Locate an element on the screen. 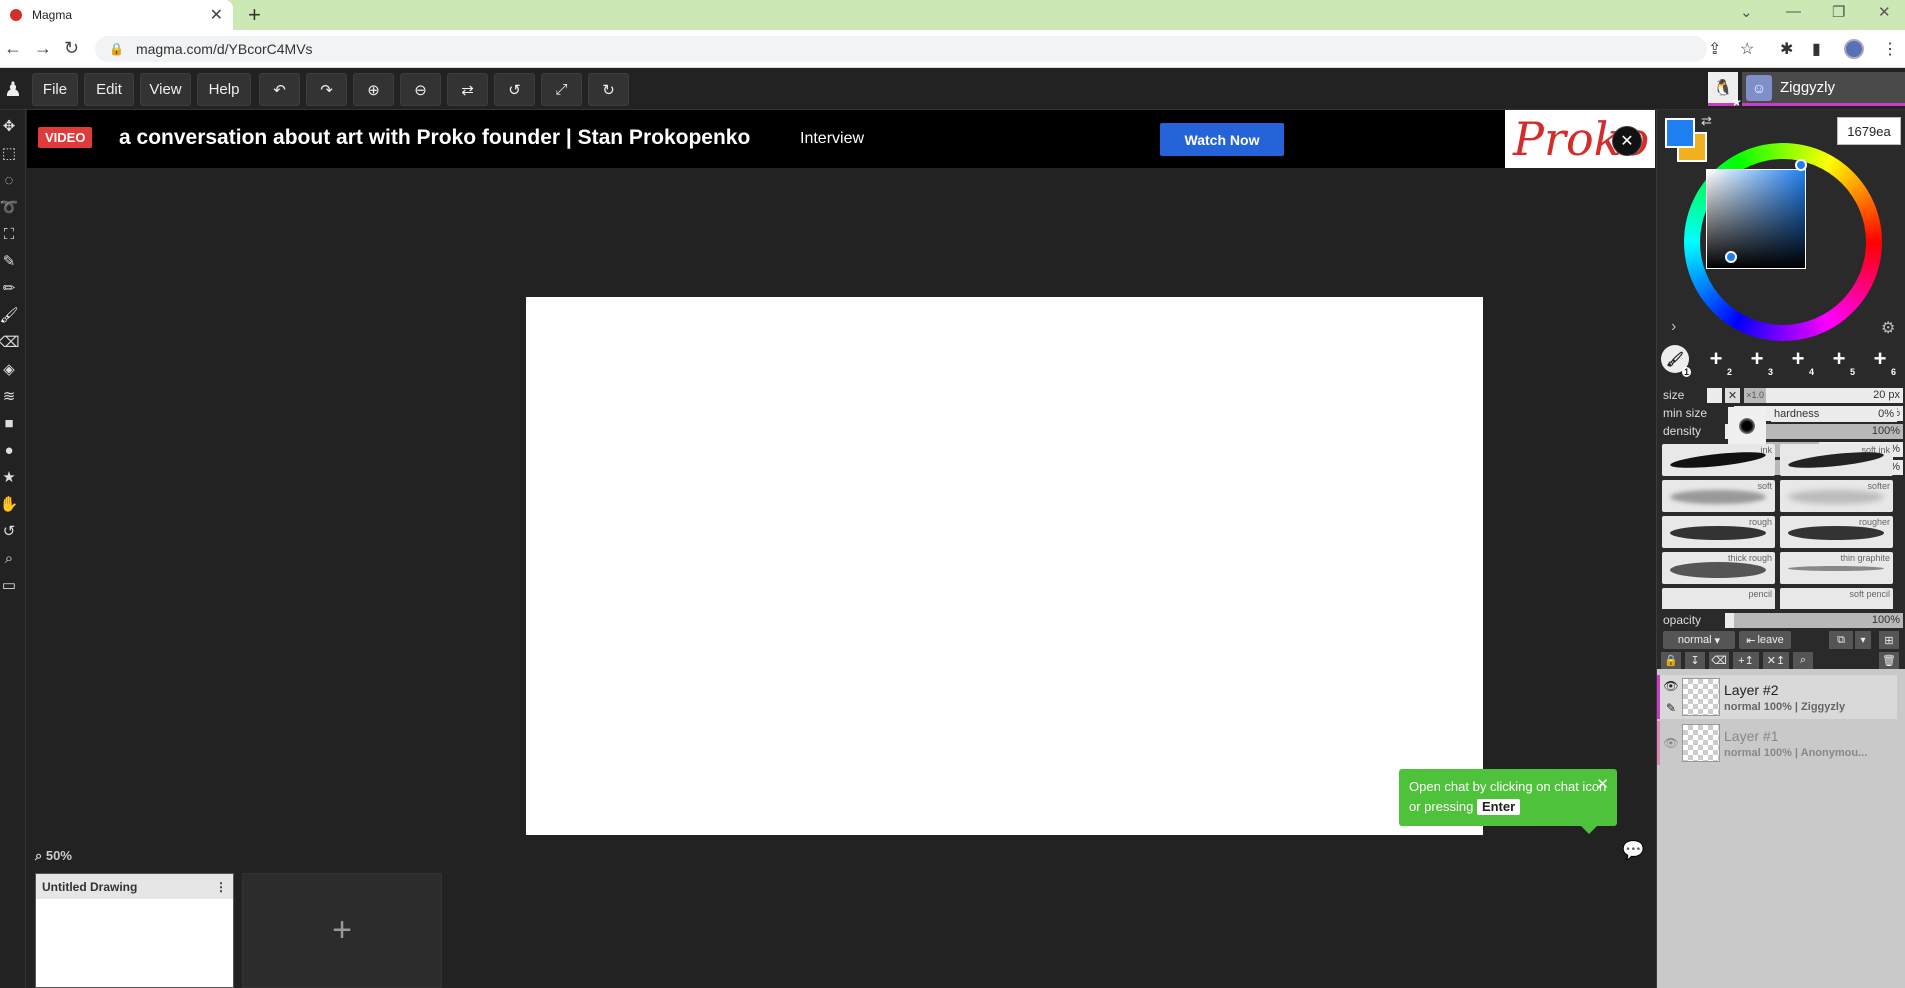  url-input: 🔒 magma.com/d/YBcorC4MVs is located at coordinates (901, 49).